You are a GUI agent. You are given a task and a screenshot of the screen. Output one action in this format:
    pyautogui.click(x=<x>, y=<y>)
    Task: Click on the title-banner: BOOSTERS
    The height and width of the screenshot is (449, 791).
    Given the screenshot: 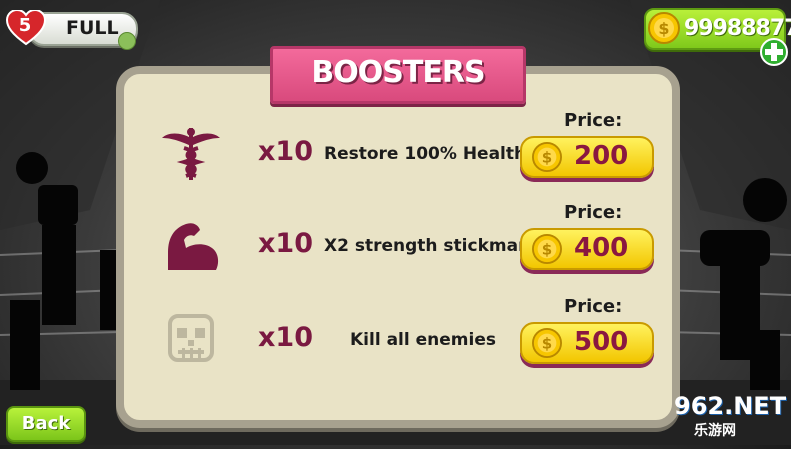 What is the action you would take?
    pyautogui.click(x=398, y=75)
    